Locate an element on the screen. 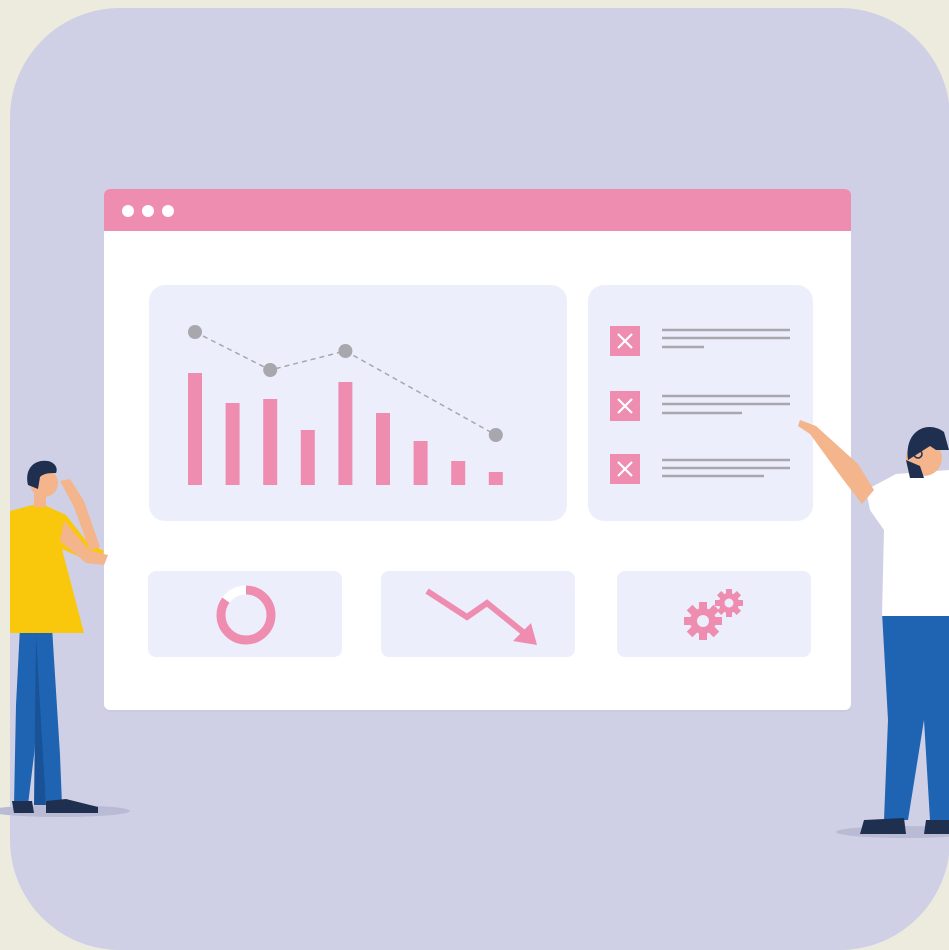  trend-widget is located at coordinates (478, 614).